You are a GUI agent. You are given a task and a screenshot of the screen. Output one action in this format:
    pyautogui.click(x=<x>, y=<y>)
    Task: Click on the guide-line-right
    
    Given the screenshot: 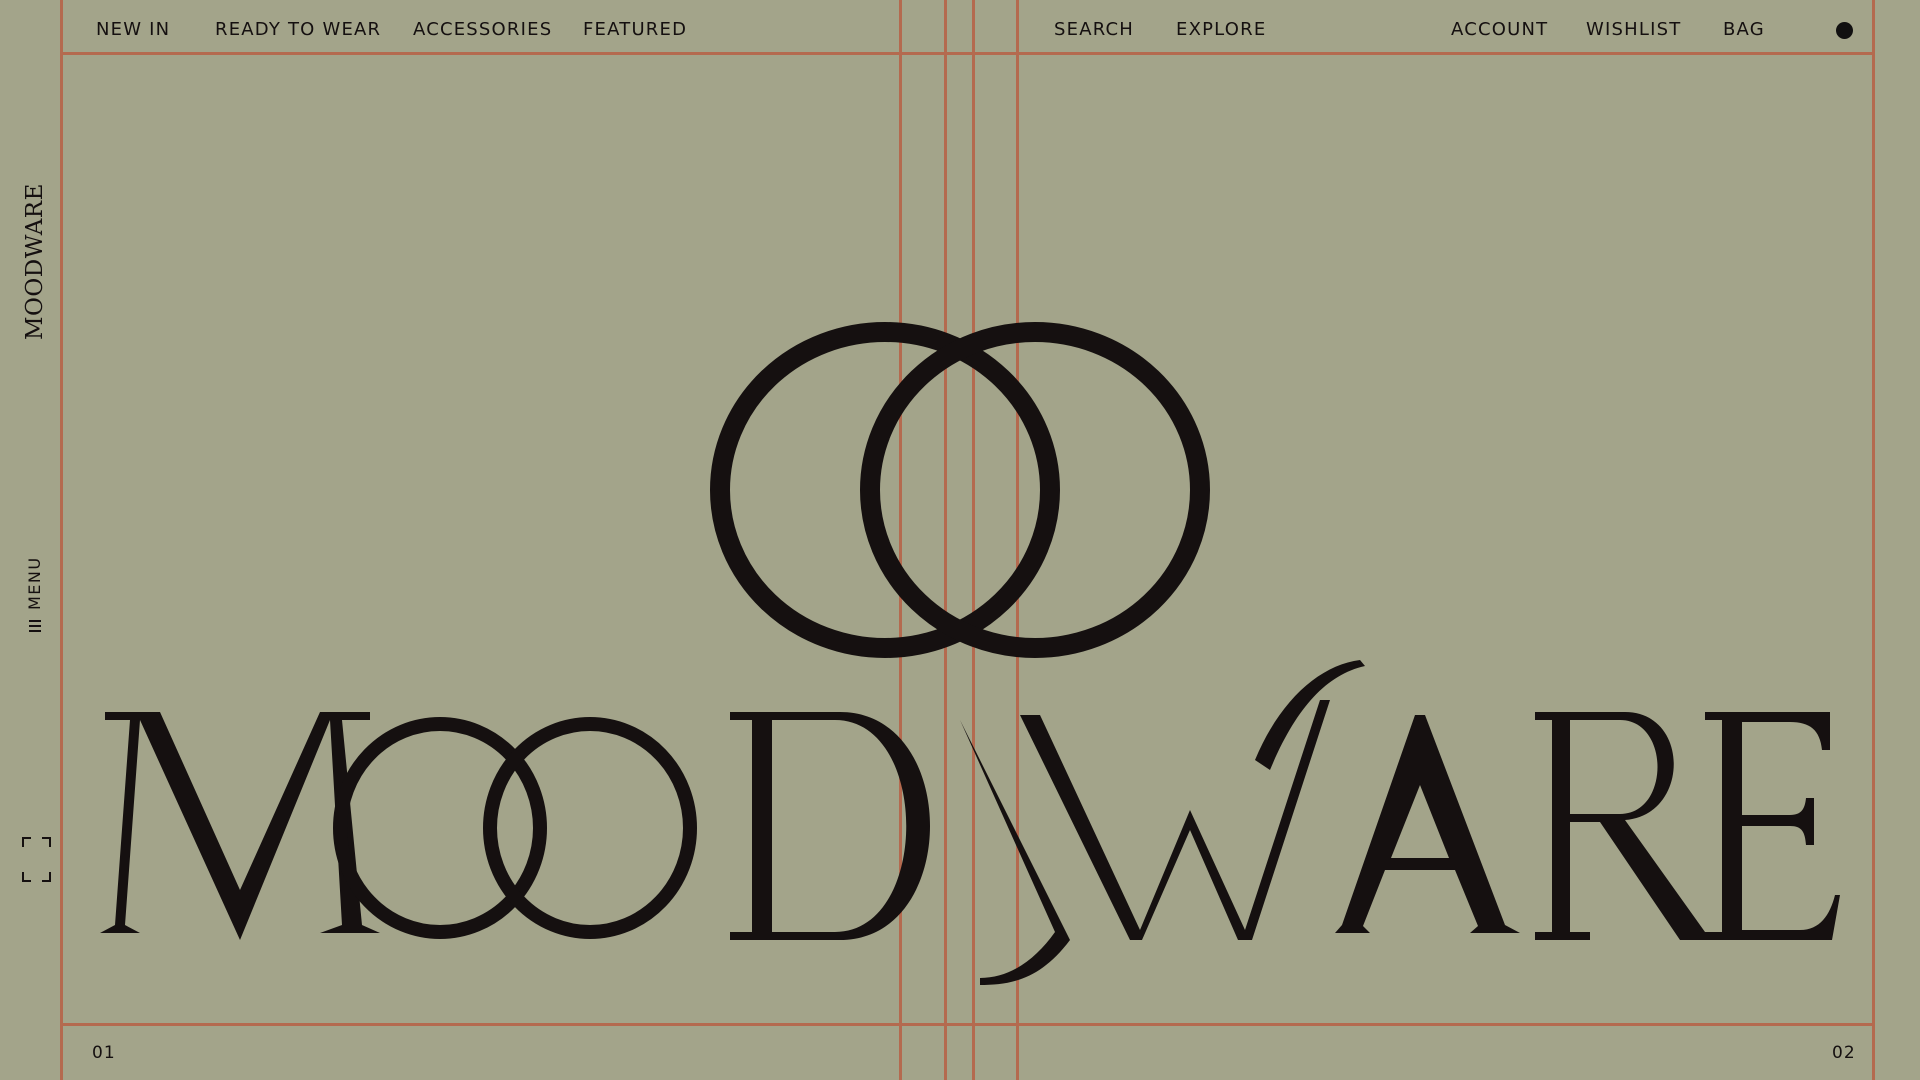 What is the action you would take?
    pyautogui.click(x=1873, y=540)
    